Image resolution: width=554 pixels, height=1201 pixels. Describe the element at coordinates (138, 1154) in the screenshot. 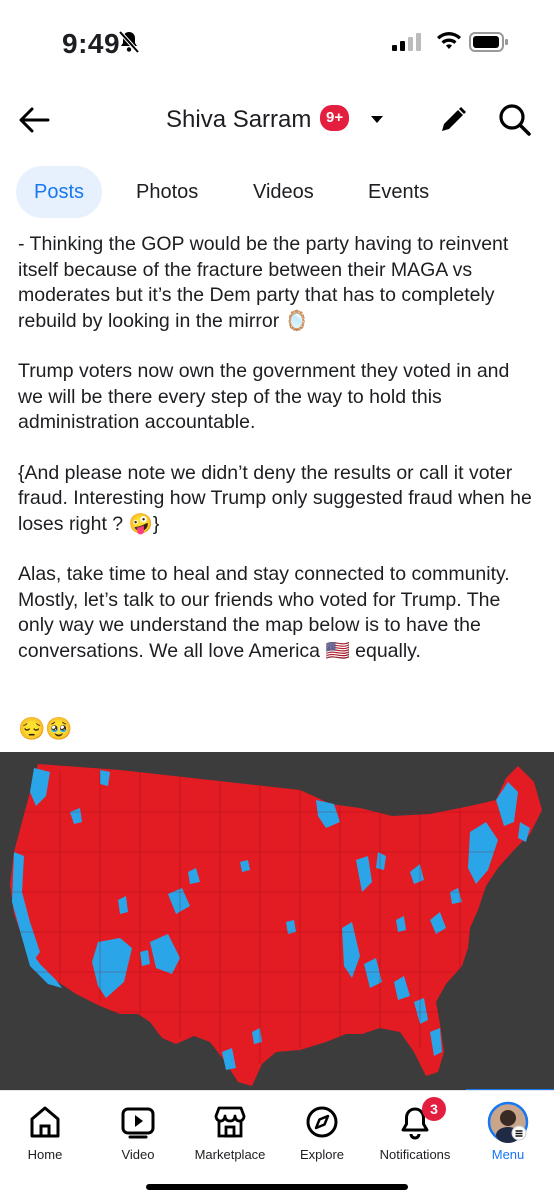

I see `nav-video-label: Video` at that location.